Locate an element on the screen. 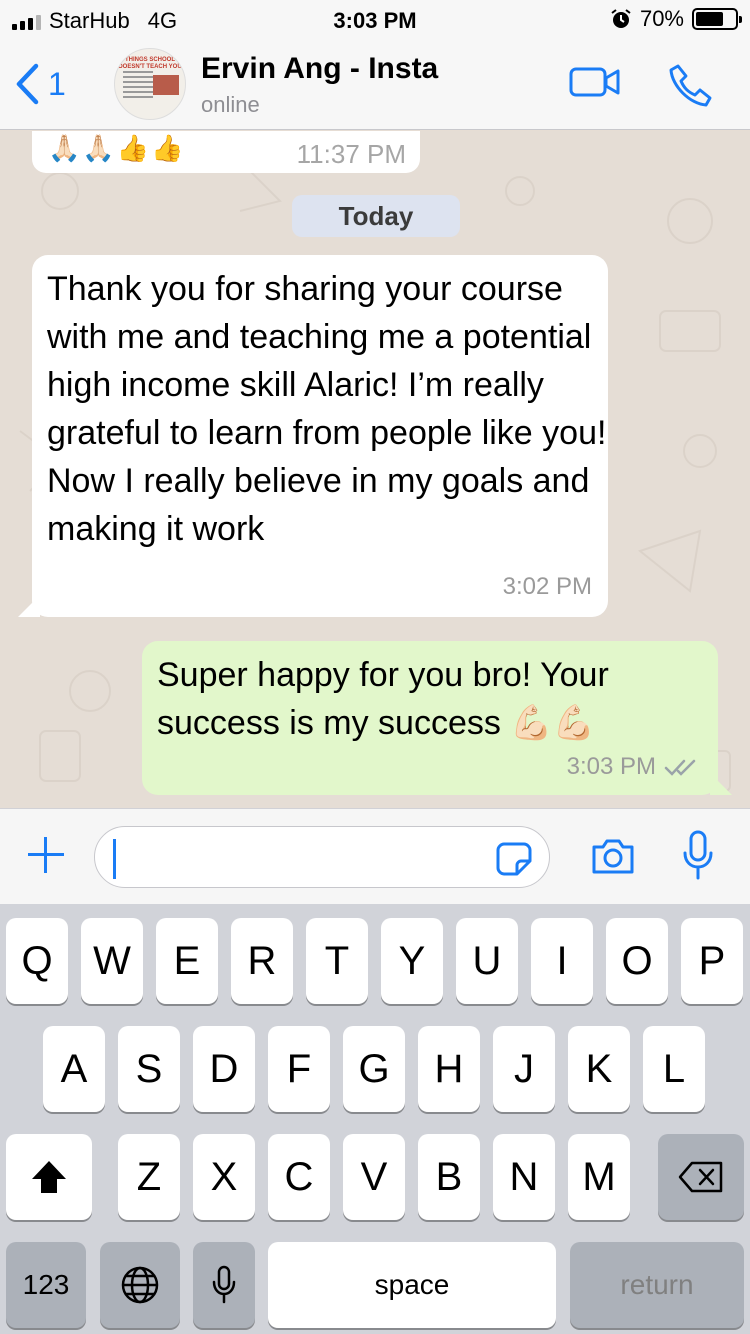 The width and height of the screenshot is (750, 1334). microphone-icon is located at coordinates (698, 856).